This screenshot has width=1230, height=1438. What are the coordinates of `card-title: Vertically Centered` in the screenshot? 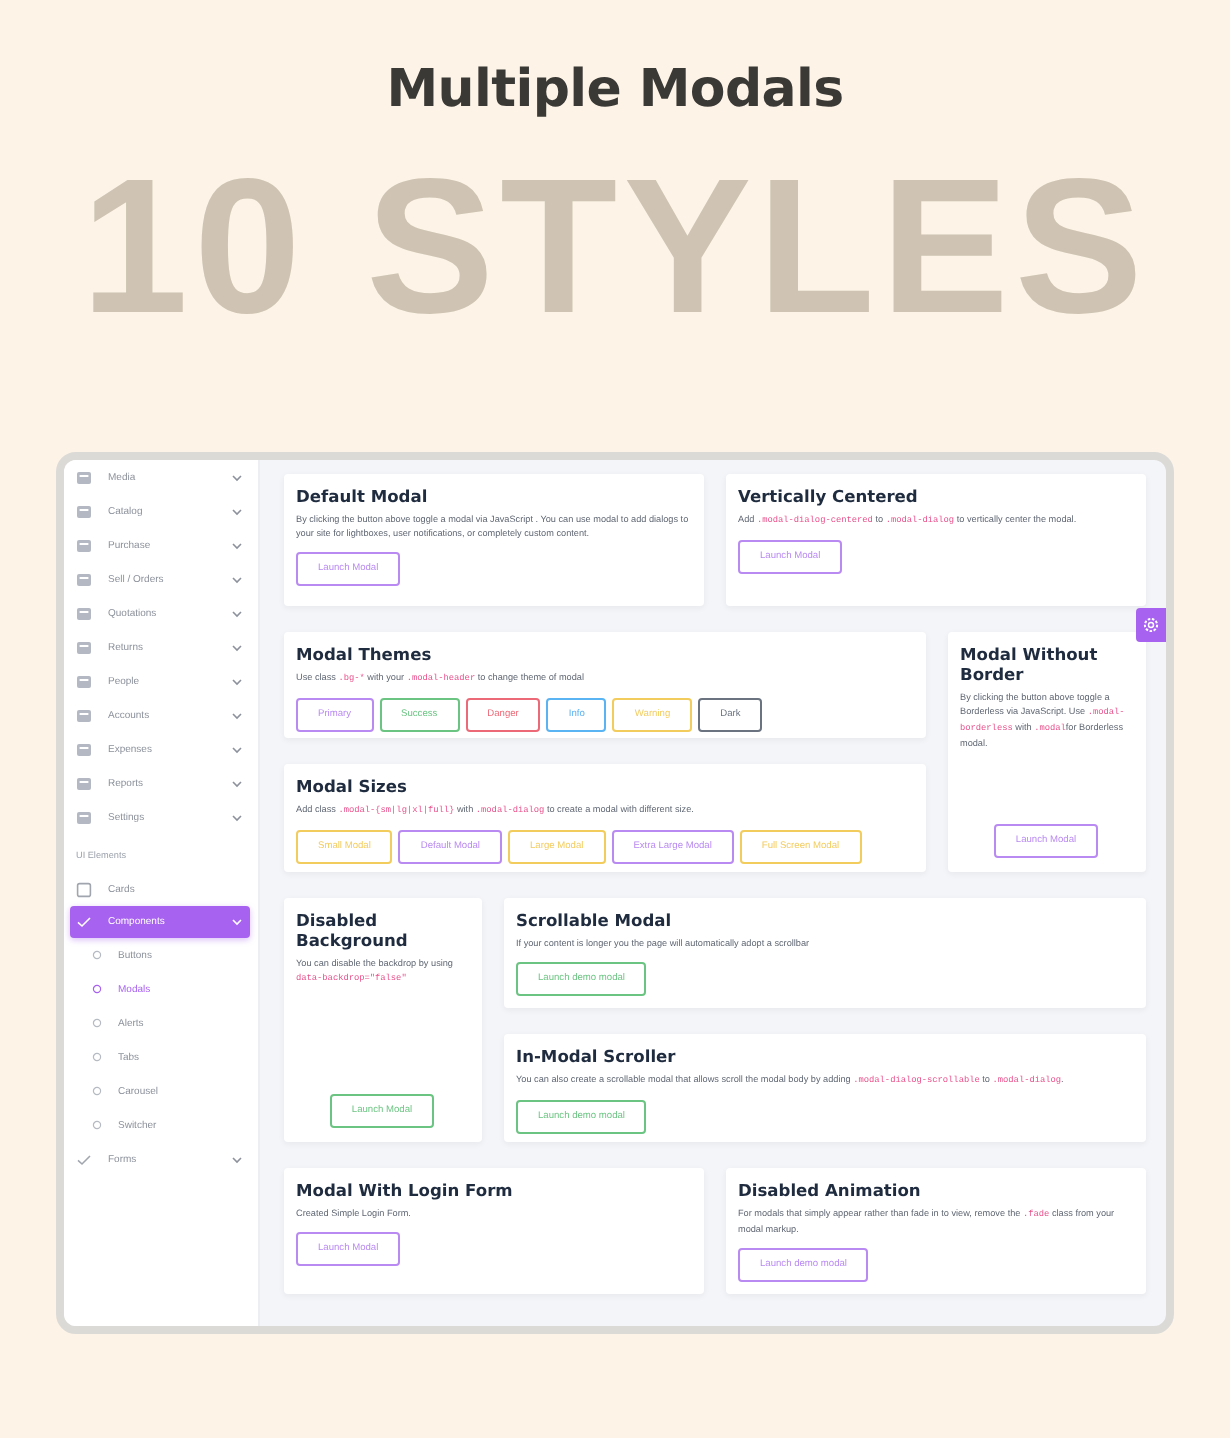 It's located at (829, 496).